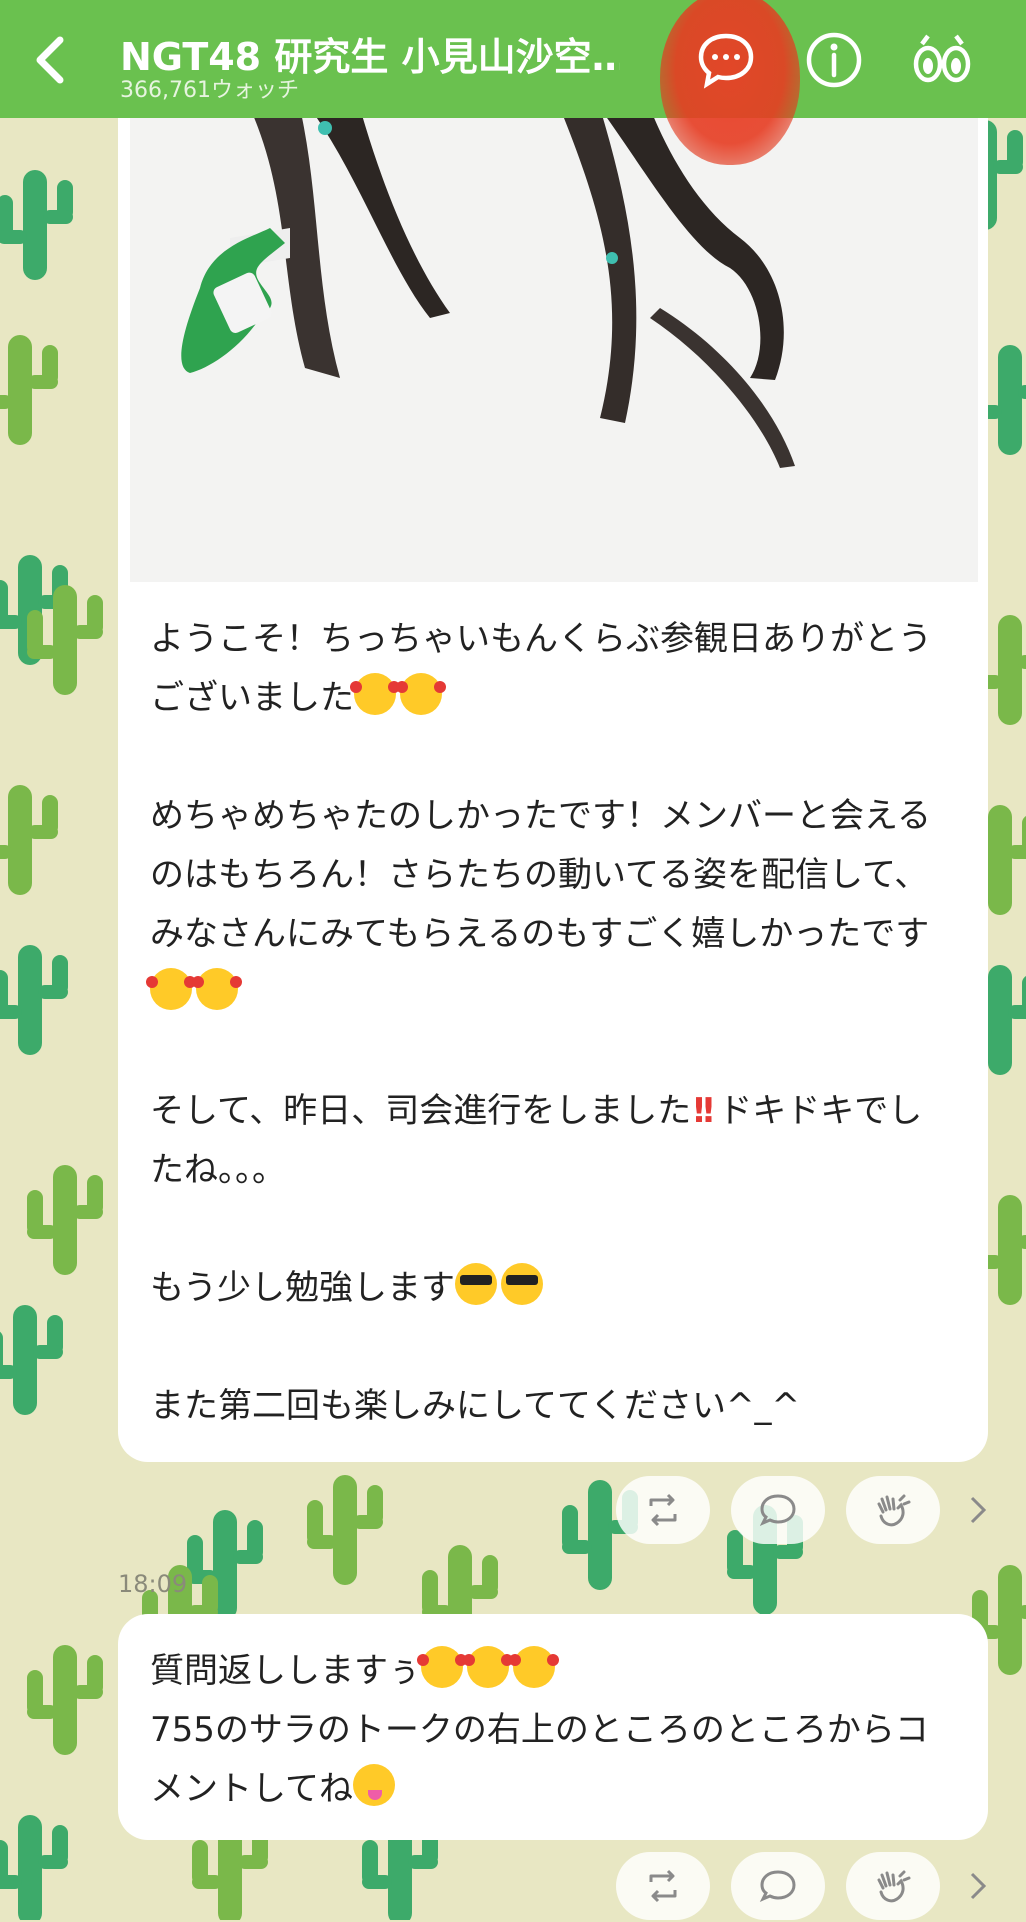 The height and width of the screenshot is (1922, 1026). I want to click on message-timestamp: 18:09, so click(153, 1584).